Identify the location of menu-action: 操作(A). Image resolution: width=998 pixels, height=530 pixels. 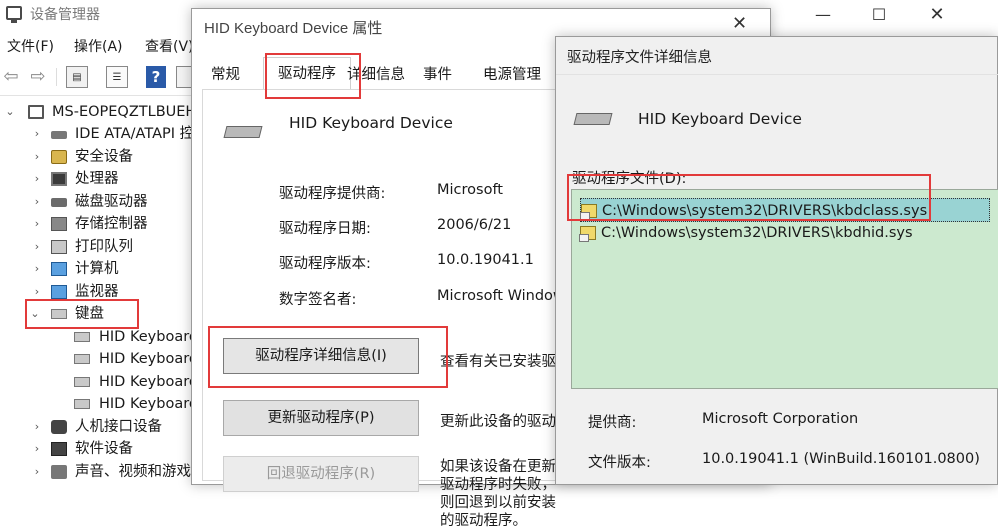
(98, 46).